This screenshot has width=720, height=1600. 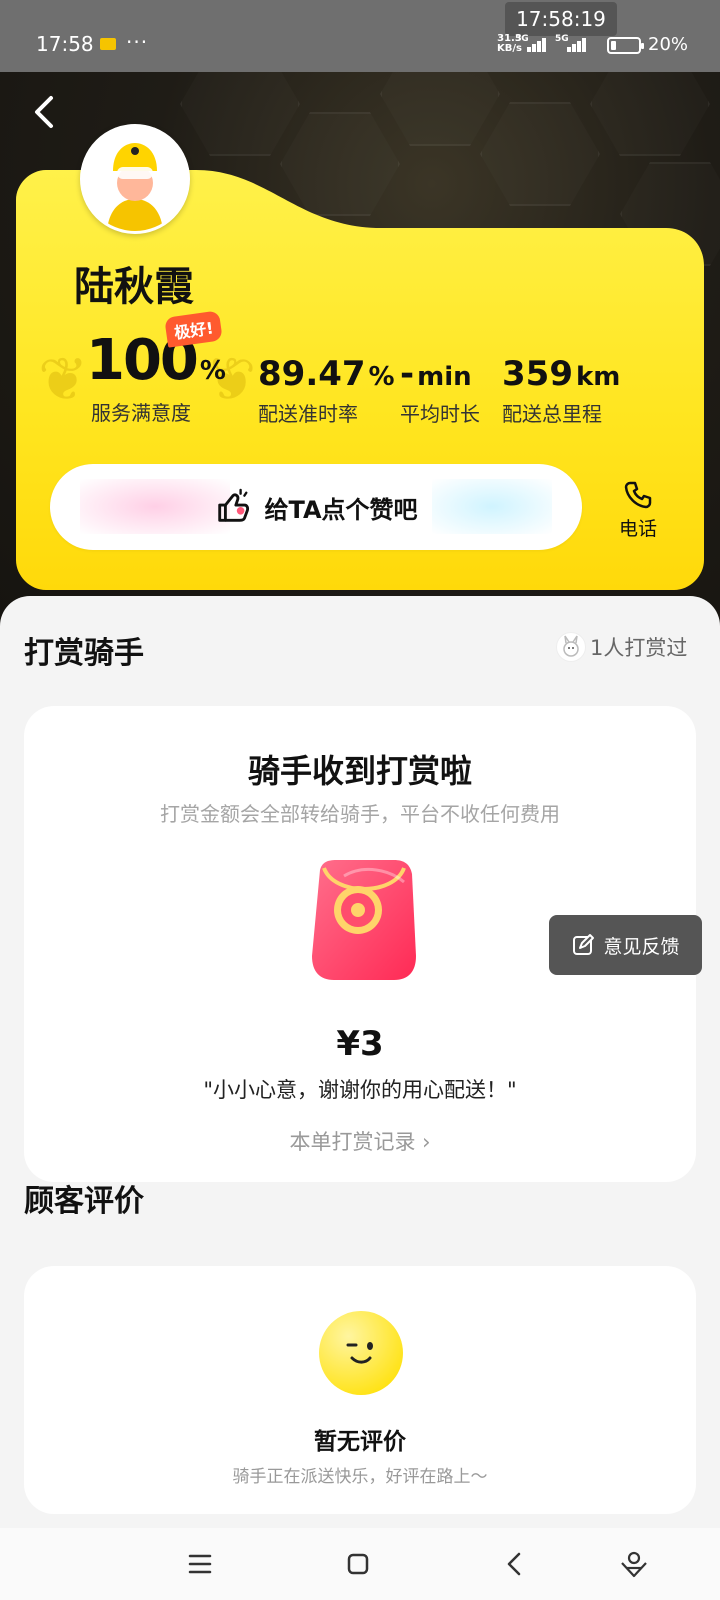 I want to click on assistant-icon, so click(x=634, y=1564).